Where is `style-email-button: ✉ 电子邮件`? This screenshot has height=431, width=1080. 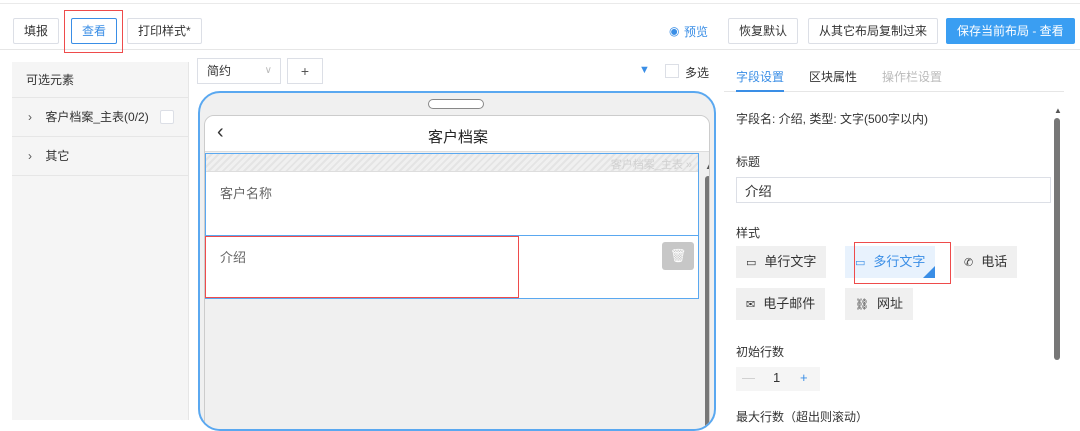
style-email-button: ✉ 电子邮件 is located at coordinates (781, 304).